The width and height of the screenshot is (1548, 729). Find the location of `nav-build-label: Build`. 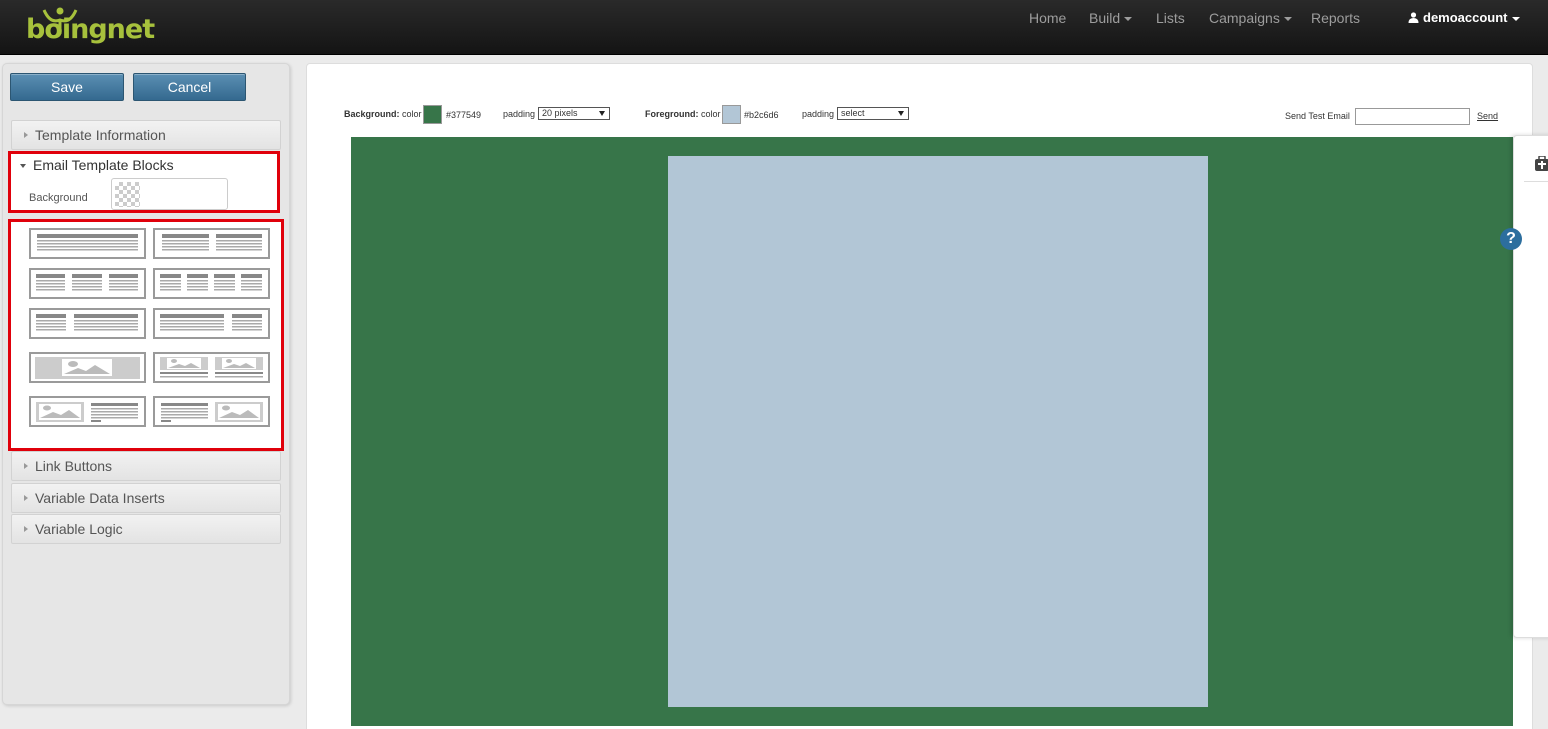

nav-build-label: Build is located at coordinates (1105, 18).